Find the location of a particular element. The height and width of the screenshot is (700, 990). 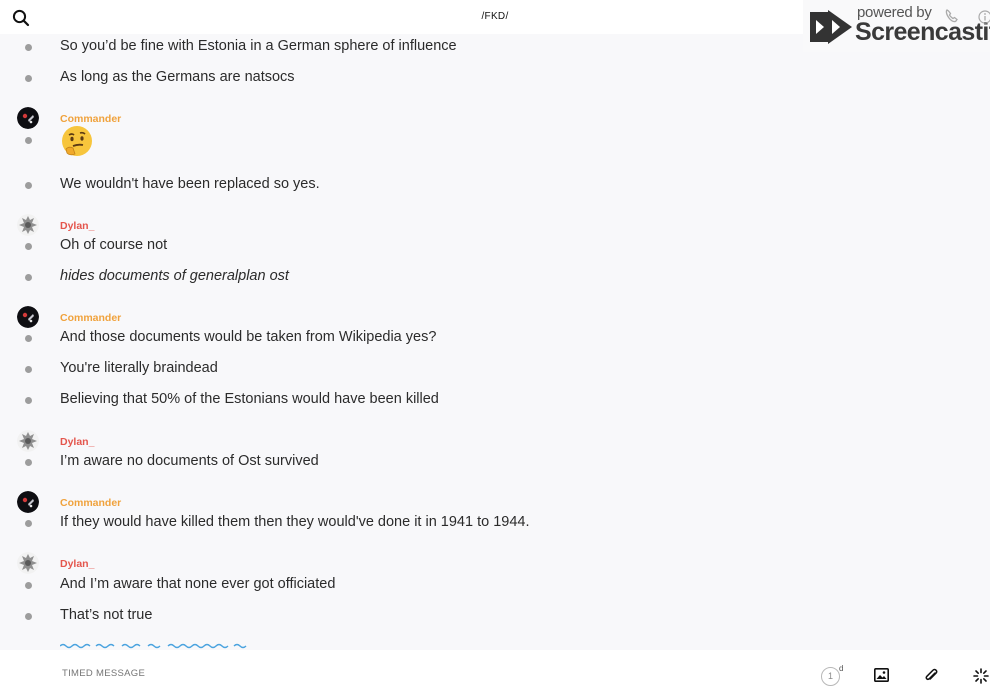

info-icon is located at coordinates (984, 17).